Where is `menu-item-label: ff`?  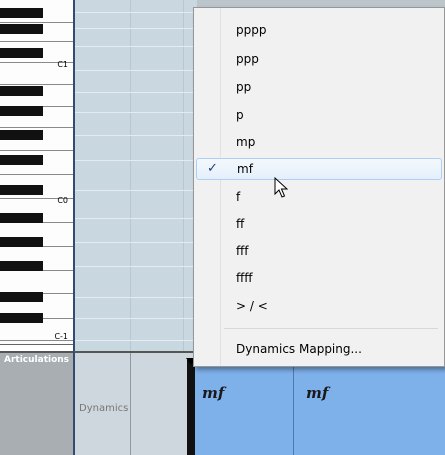
menu-item-label: ff is located at coordinates (240, 224).